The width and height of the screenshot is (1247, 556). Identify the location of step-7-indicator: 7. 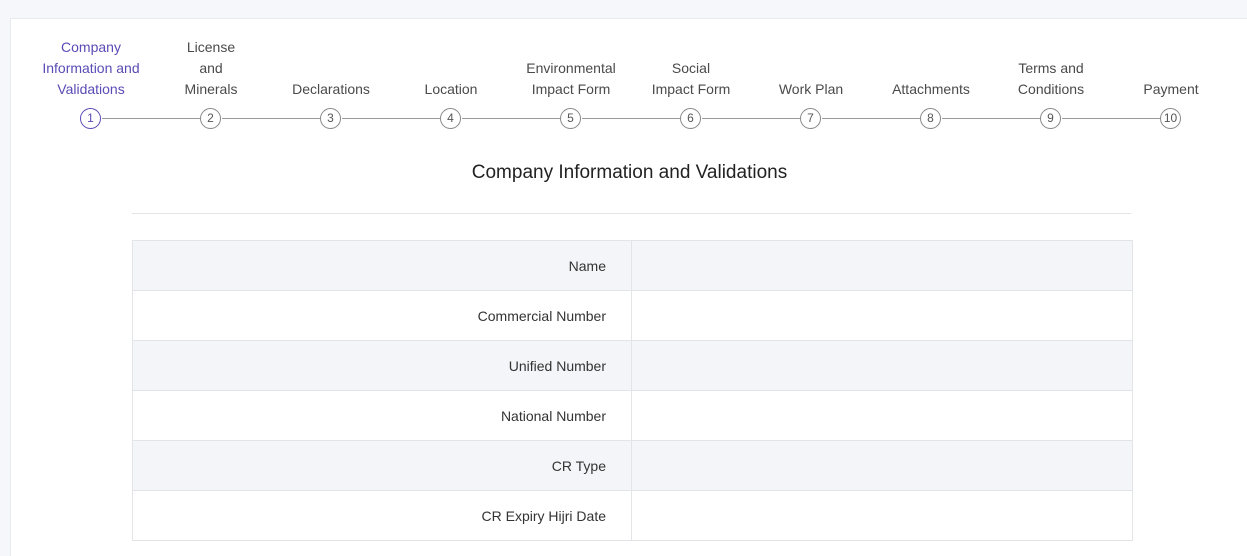
(810, 118).